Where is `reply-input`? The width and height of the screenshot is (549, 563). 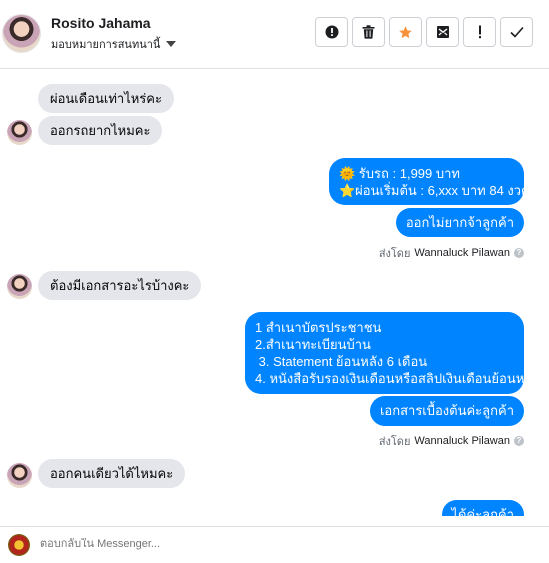
reply-input is located at coordinates (280, 544).